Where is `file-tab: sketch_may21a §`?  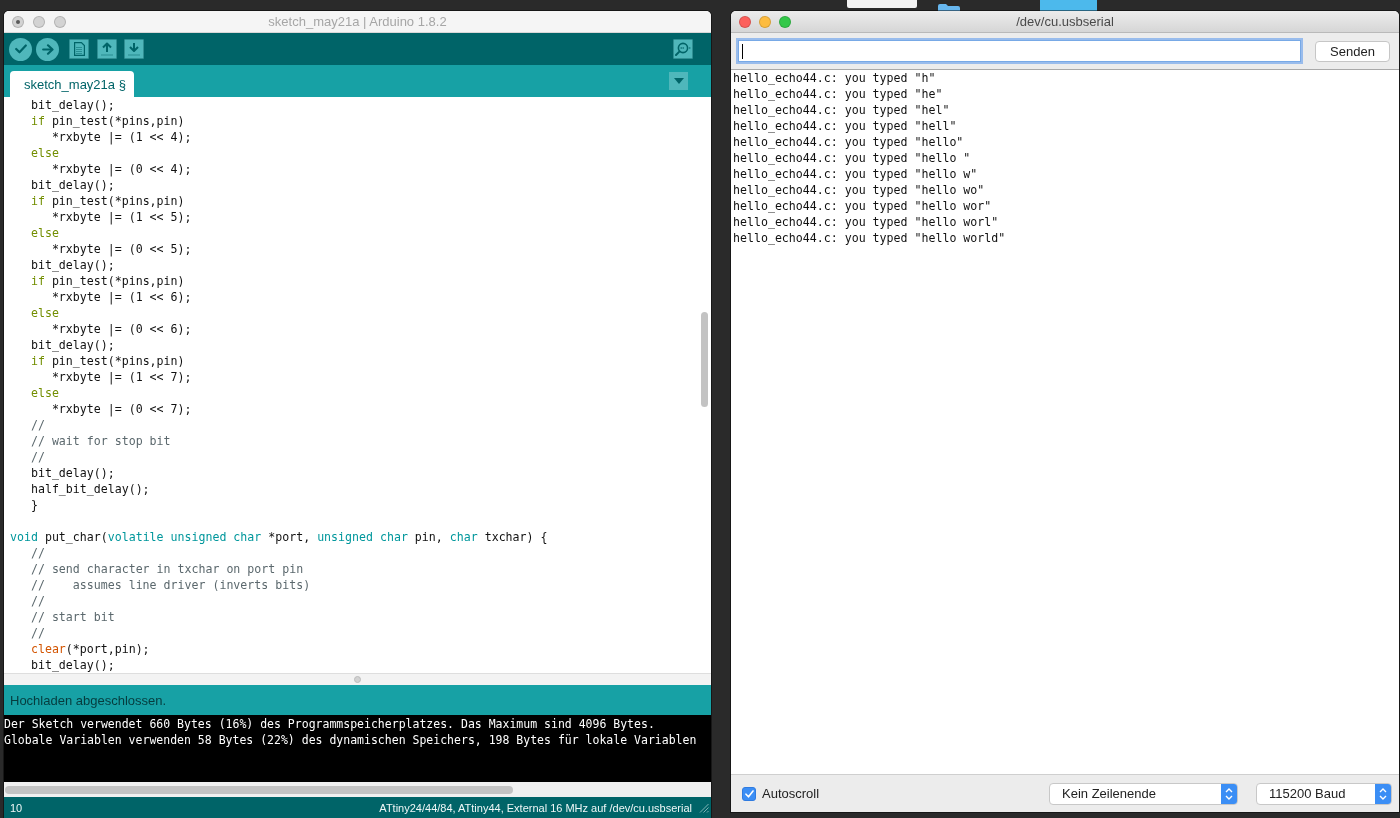
file-tab: sketch_may21a § is located at coordinates (72, 84).